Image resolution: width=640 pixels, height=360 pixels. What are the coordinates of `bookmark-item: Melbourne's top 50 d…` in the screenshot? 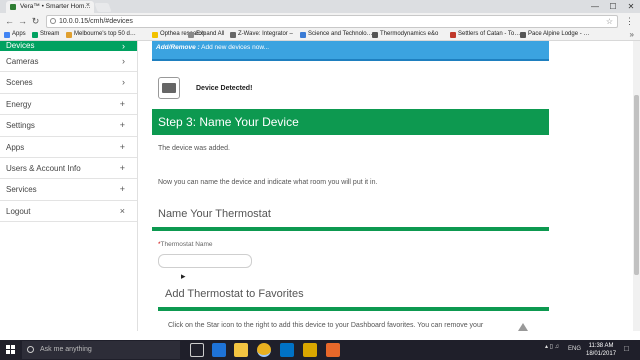 It's located at (101, 34).